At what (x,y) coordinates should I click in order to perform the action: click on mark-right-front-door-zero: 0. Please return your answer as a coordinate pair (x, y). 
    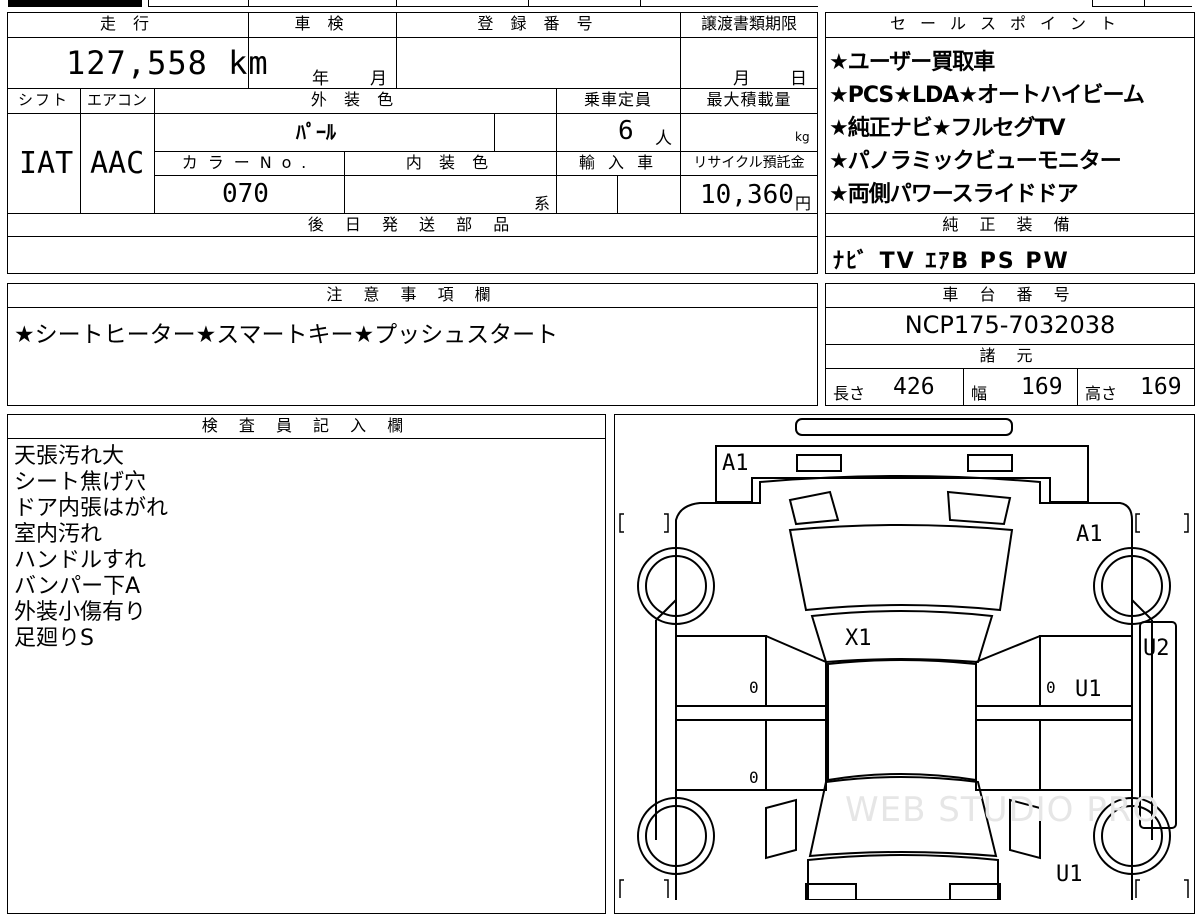
    Looking at the image, I should click on (1051, 687).